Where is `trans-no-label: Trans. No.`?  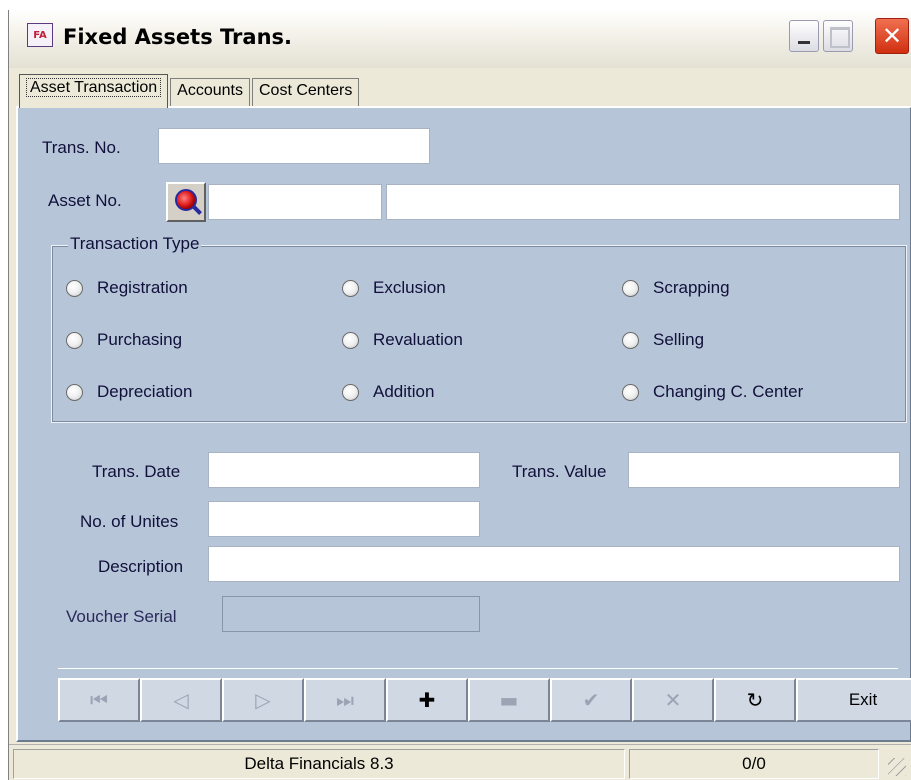 trans-no-label: Trans. No. is located at coordinates (81, 147).